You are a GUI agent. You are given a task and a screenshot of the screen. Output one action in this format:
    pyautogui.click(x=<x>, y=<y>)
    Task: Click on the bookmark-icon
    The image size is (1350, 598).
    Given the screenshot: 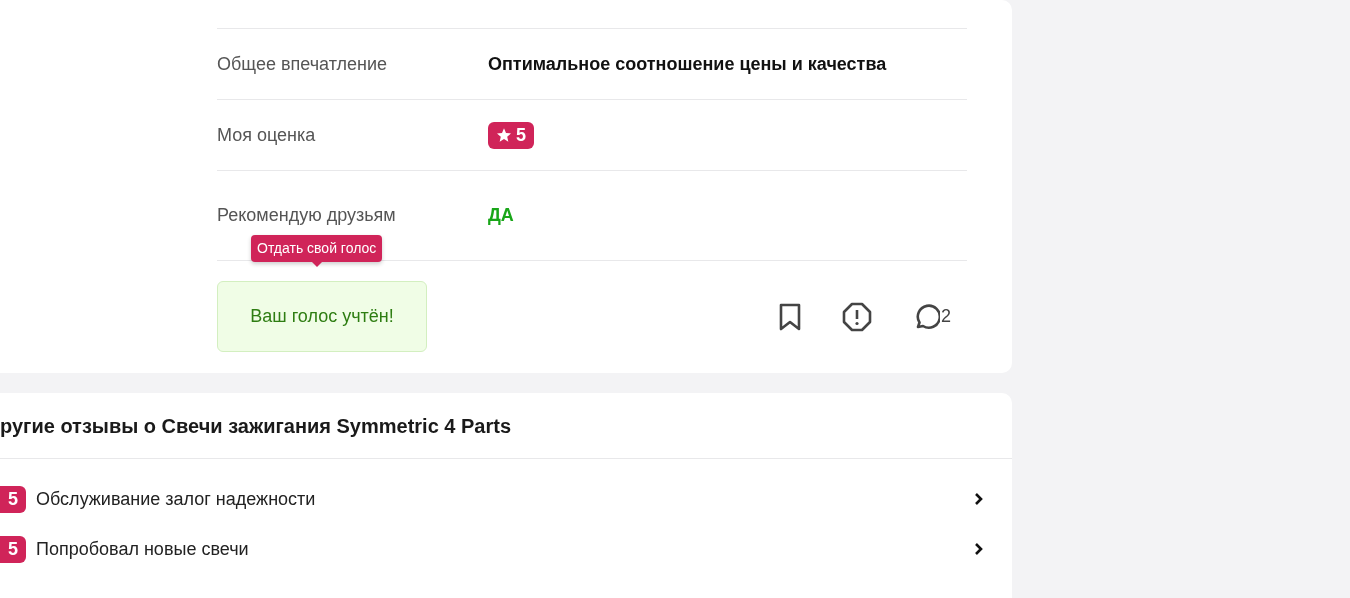 What is the action you would take?
    pyautogui.click(x=790, y=316)
    